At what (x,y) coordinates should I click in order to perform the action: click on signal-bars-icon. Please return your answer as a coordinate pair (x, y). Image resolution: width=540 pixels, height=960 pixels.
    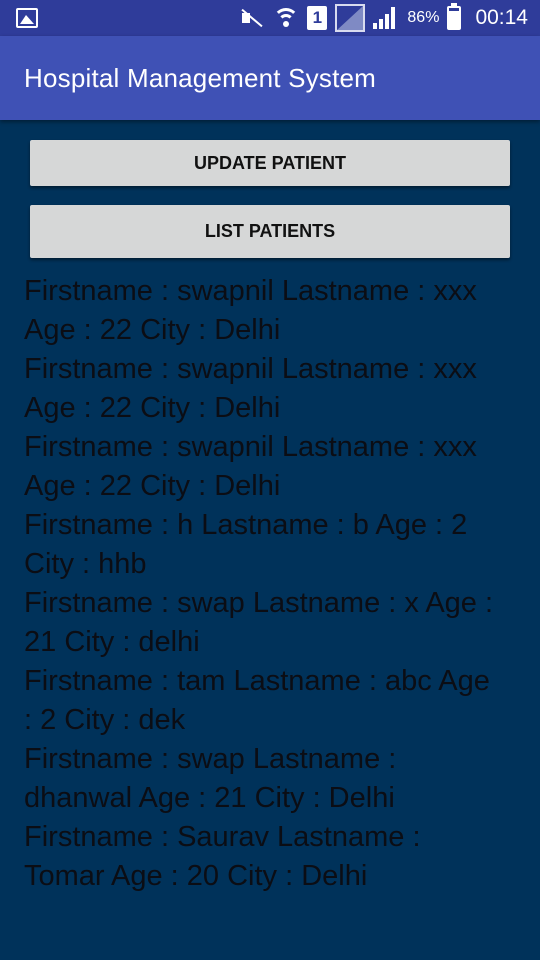
    Looking at the image, I should click on (386, 18).